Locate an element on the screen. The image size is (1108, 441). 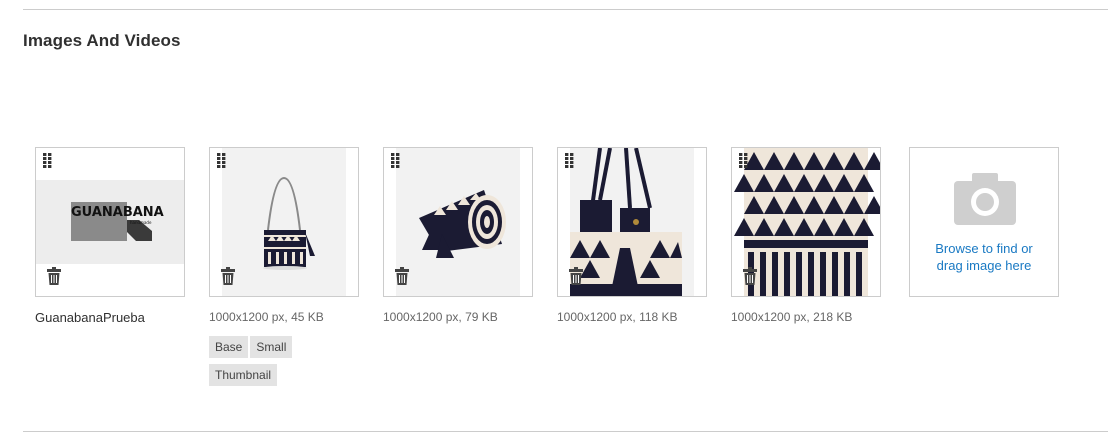
bottom-divider is located at coordinates (565, 431).